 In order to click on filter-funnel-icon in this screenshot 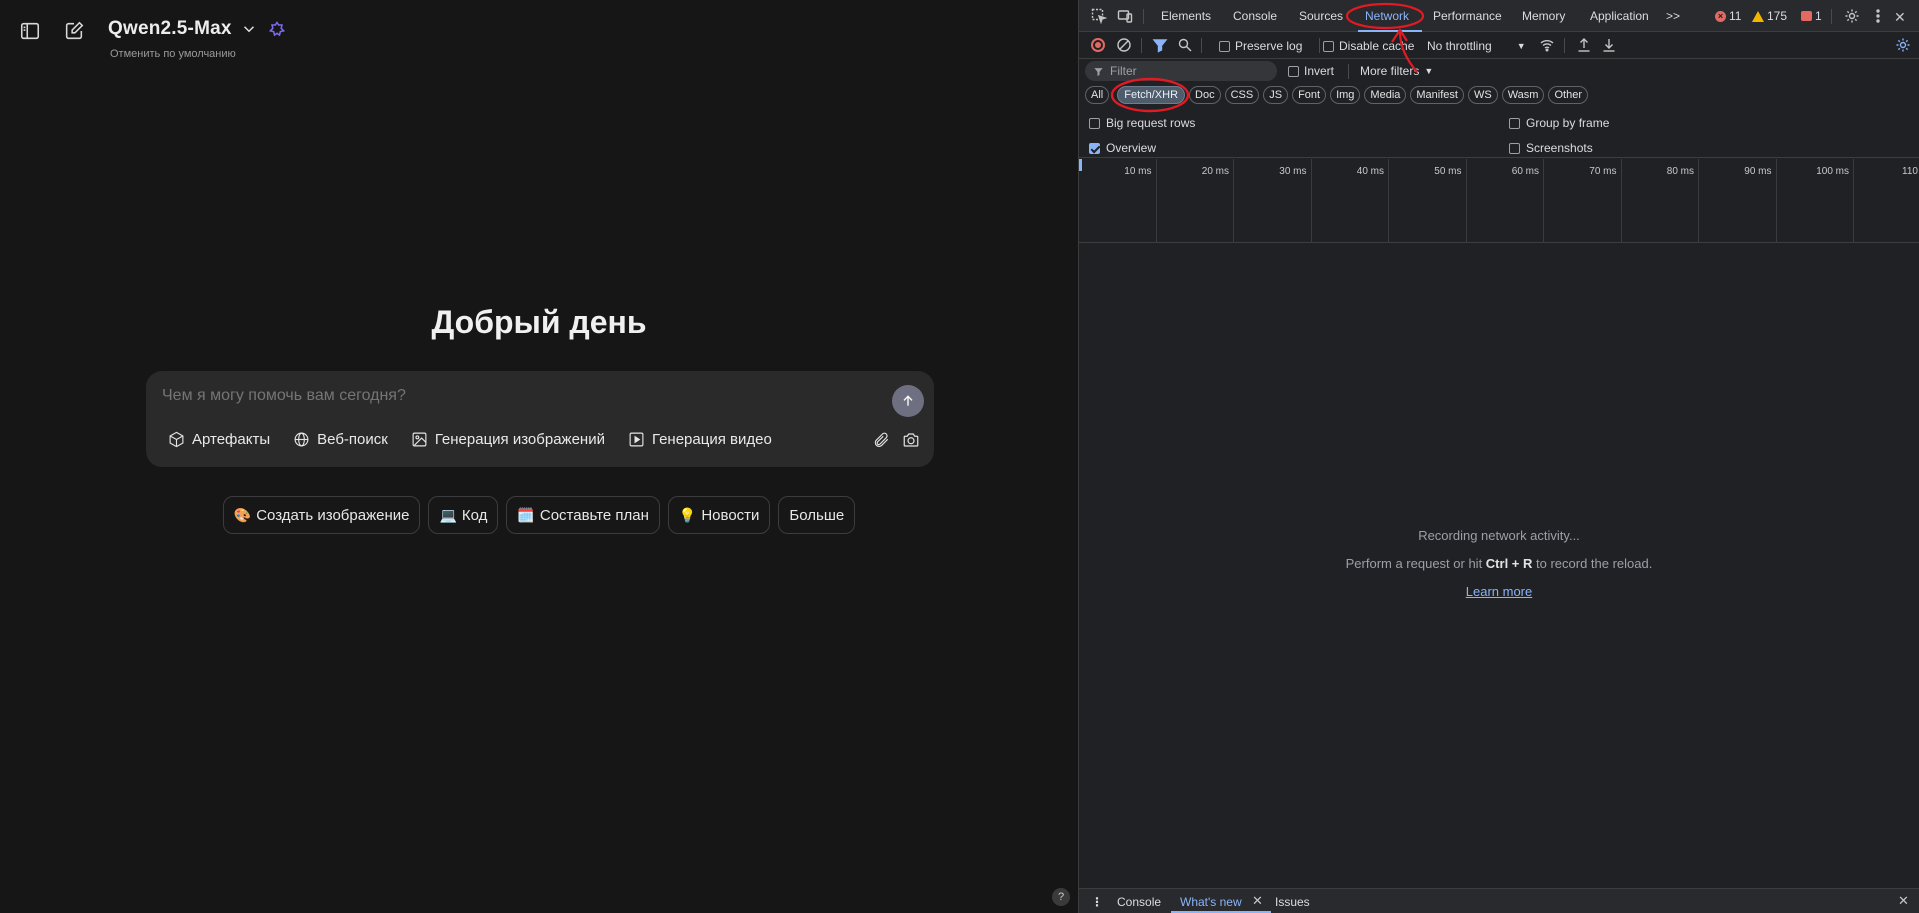, I will do `click(1160, 45)`.